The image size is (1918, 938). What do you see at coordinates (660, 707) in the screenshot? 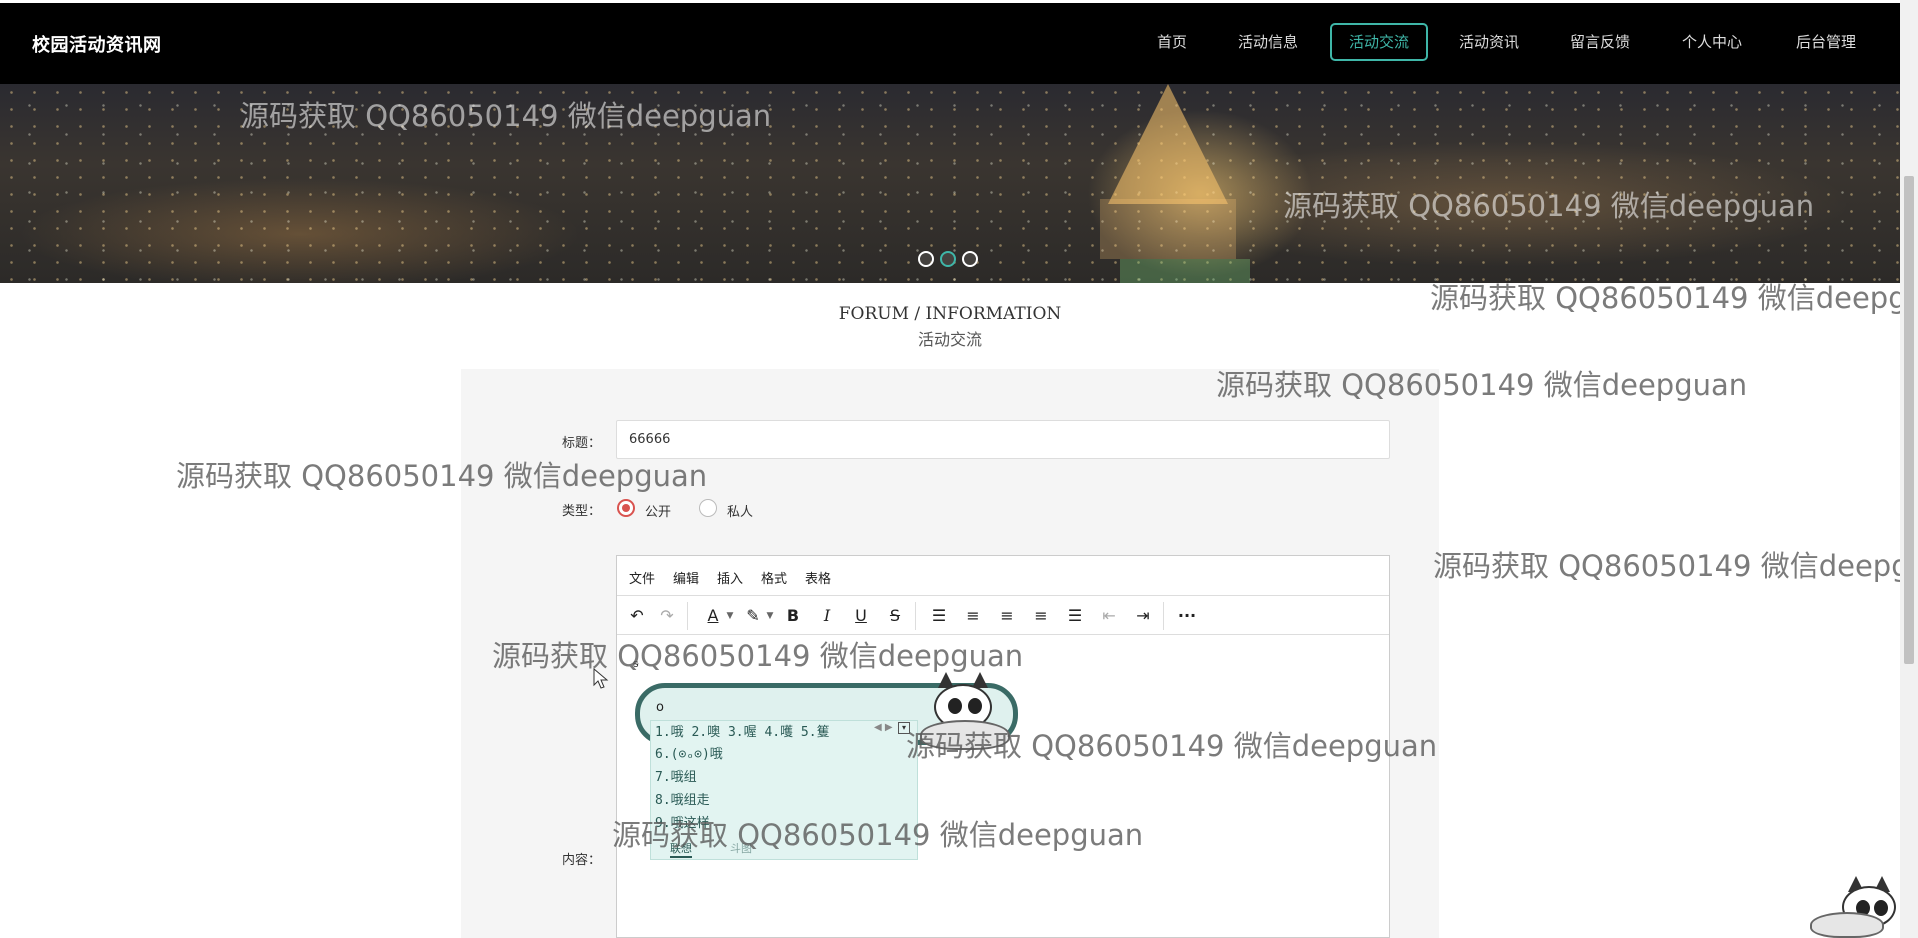
I see `ime-composition-text: o` at bounding box center [660, 707].